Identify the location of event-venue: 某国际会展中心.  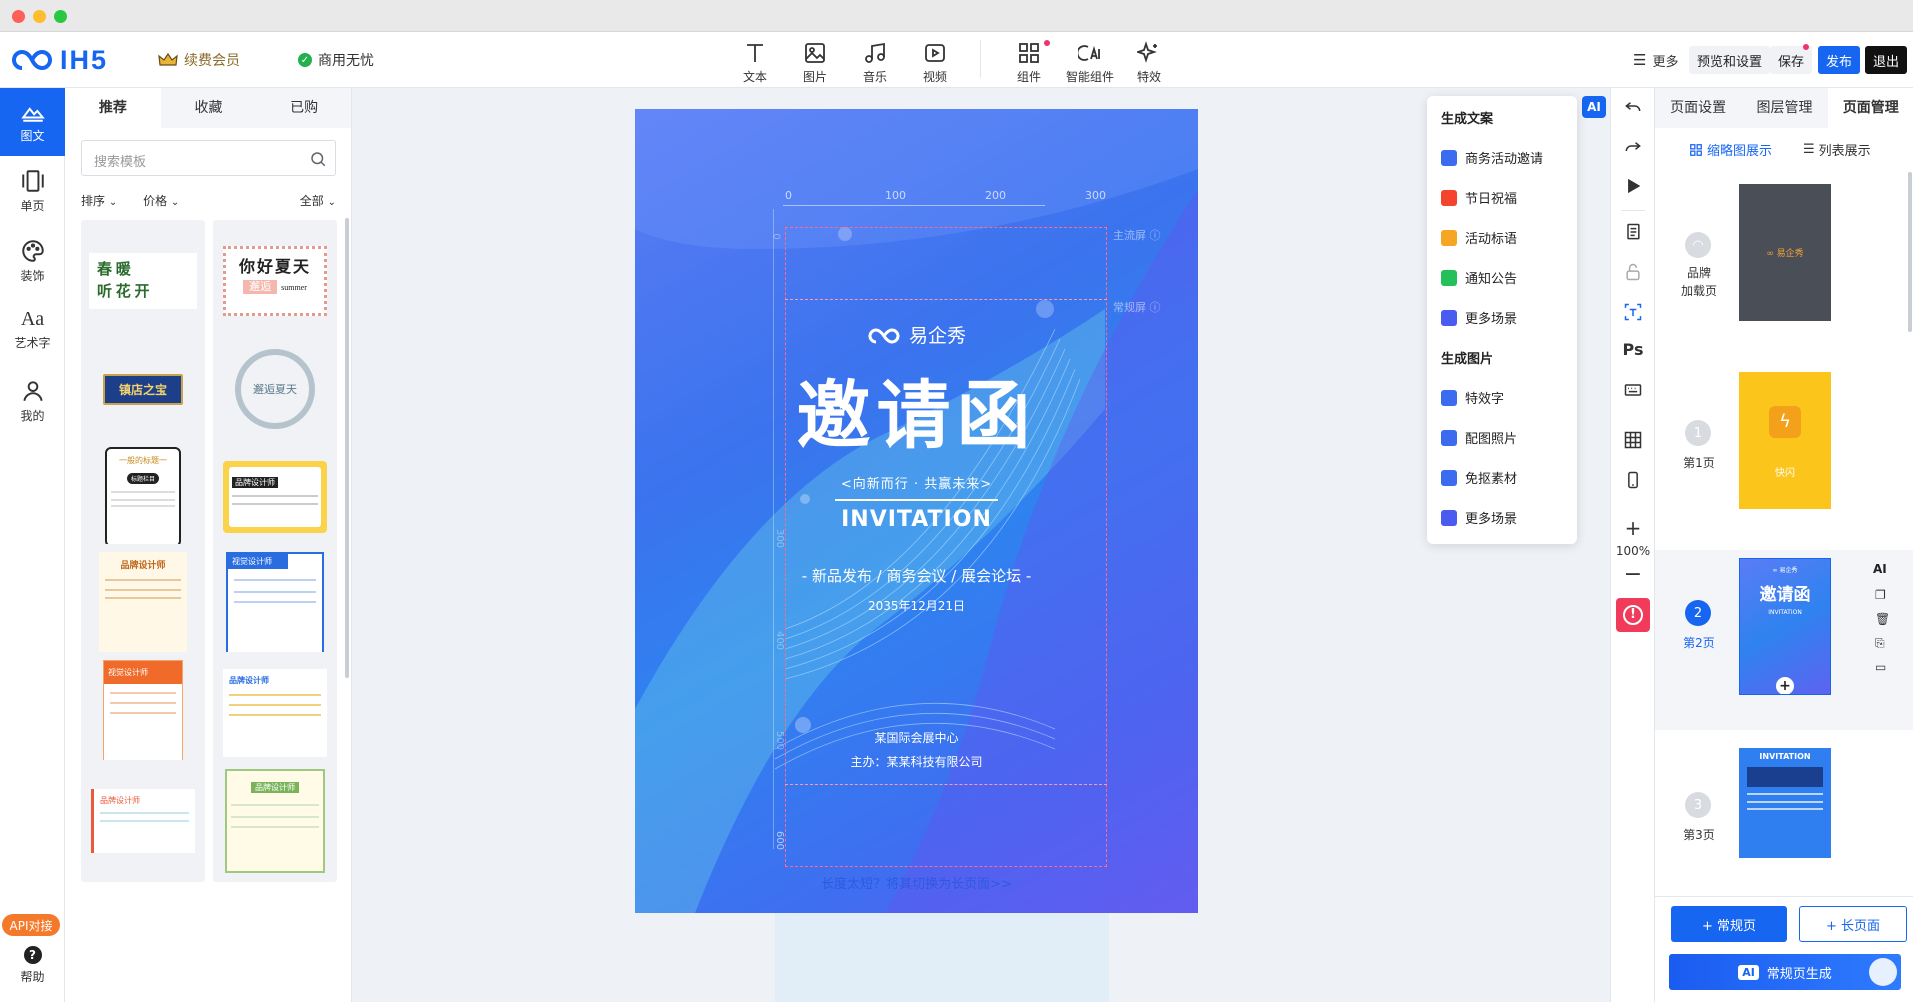
(916, 737).